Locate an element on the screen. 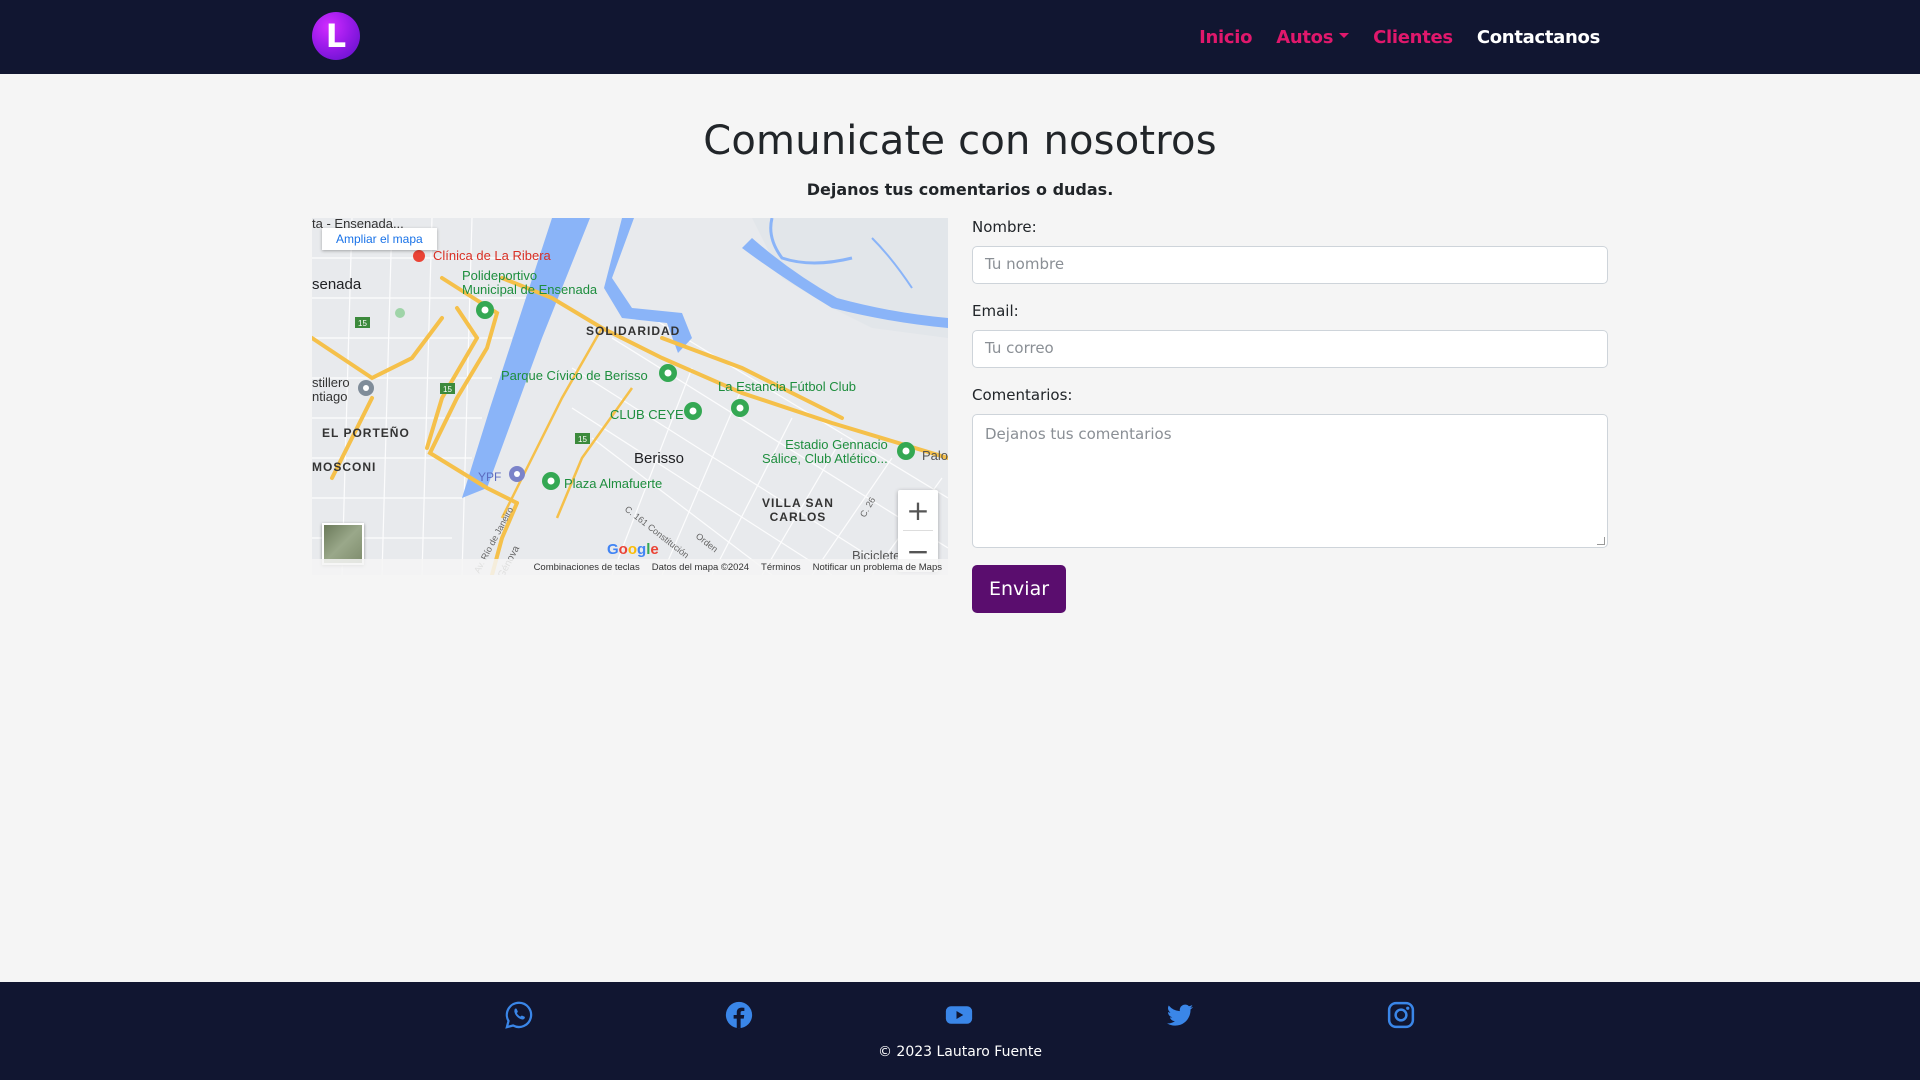  email-label: Email: is located at coordinates (995, 311).